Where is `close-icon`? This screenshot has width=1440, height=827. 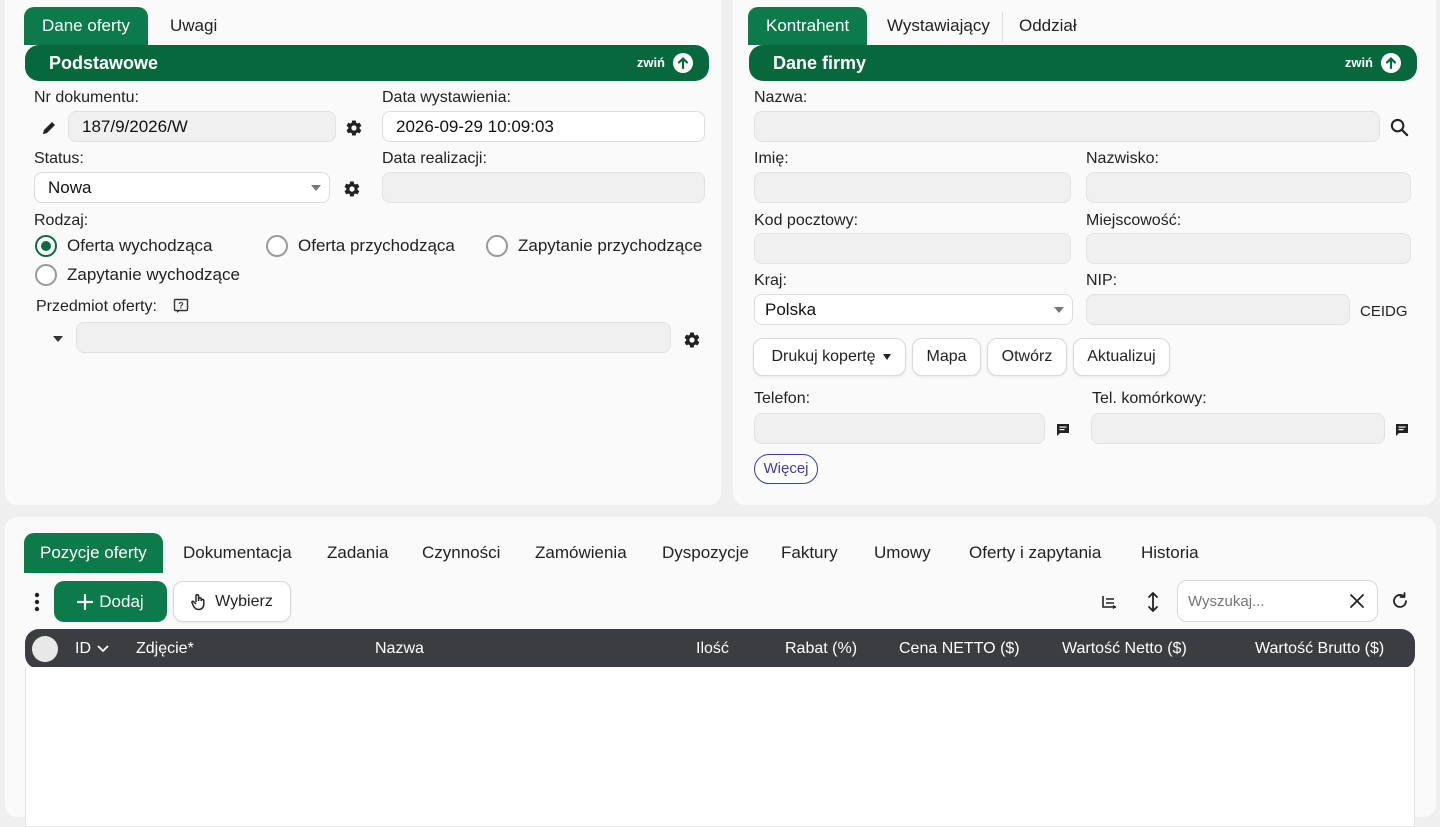
close-icon is located at coordinates (1357, 601).